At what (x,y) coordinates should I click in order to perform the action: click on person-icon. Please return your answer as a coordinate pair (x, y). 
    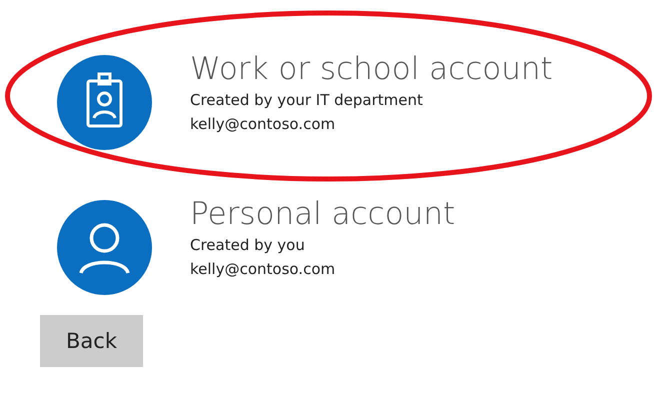
    Looking at the image, I should click on (104, 247).